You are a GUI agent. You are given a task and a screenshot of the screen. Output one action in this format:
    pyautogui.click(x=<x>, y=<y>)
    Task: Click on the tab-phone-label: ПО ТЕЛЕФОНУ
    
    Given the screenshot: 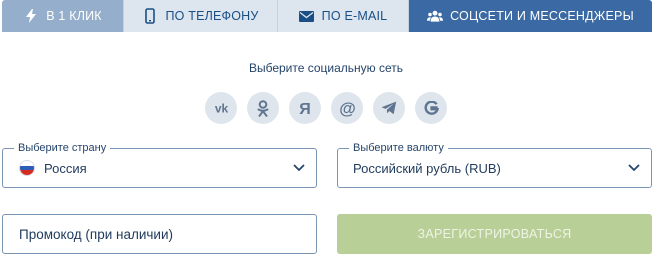 What is the action you would take?
    pyautogui.click(x=212, y=16)
    